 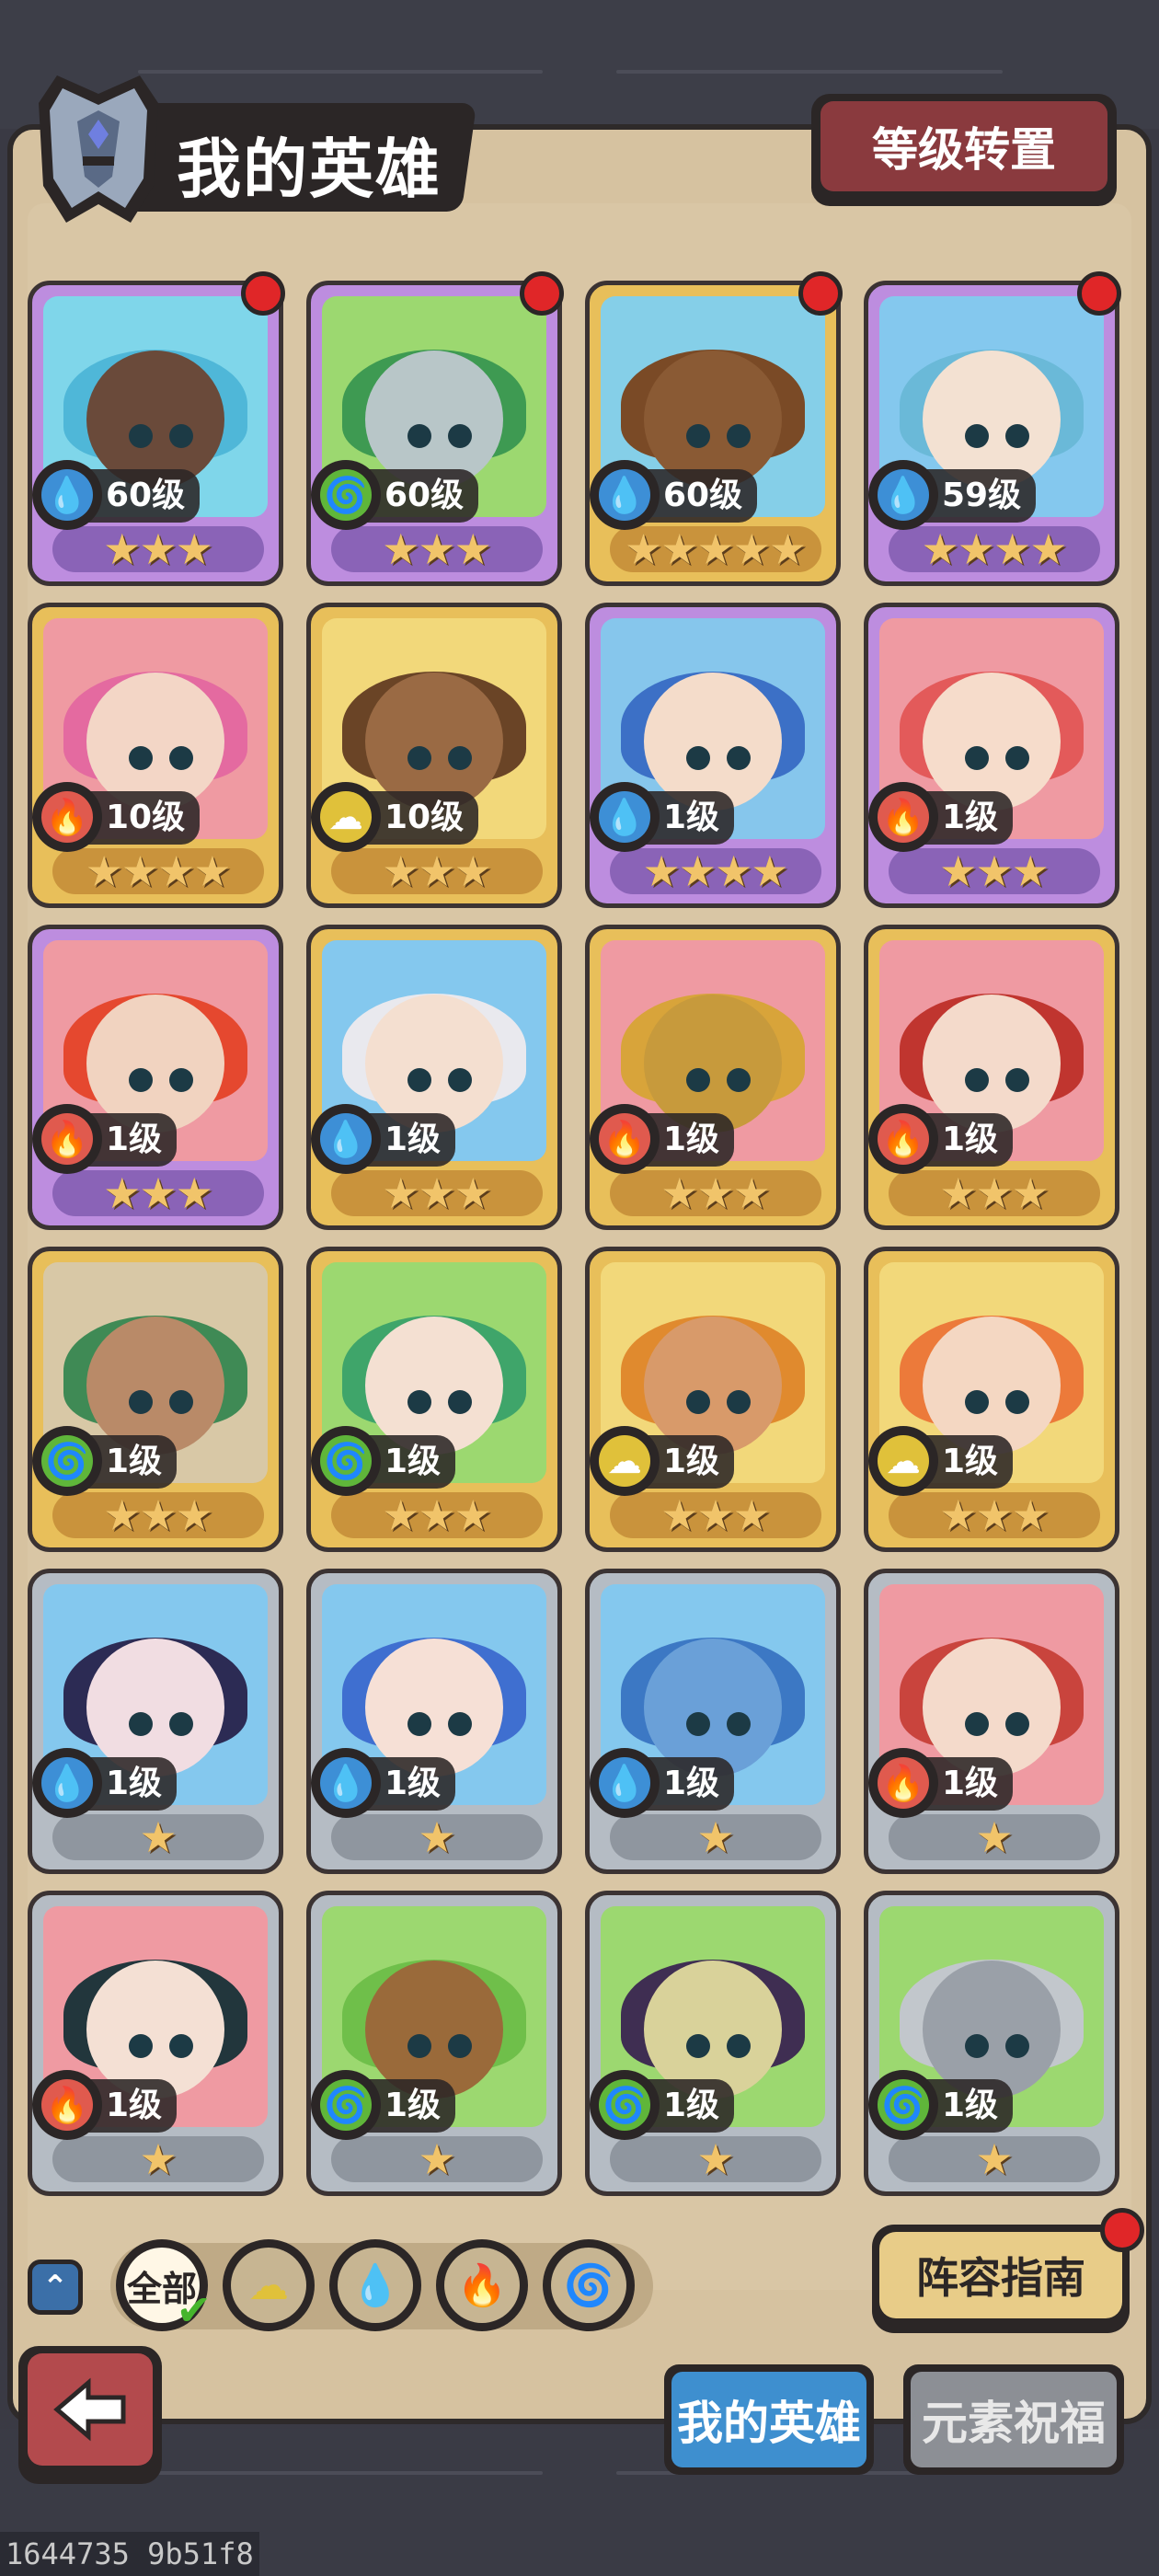 What do you see at coordinates (963, 146) in the screenshot?
I see `level-transfer-label: 等级转置` at bounding box center [963, 146].